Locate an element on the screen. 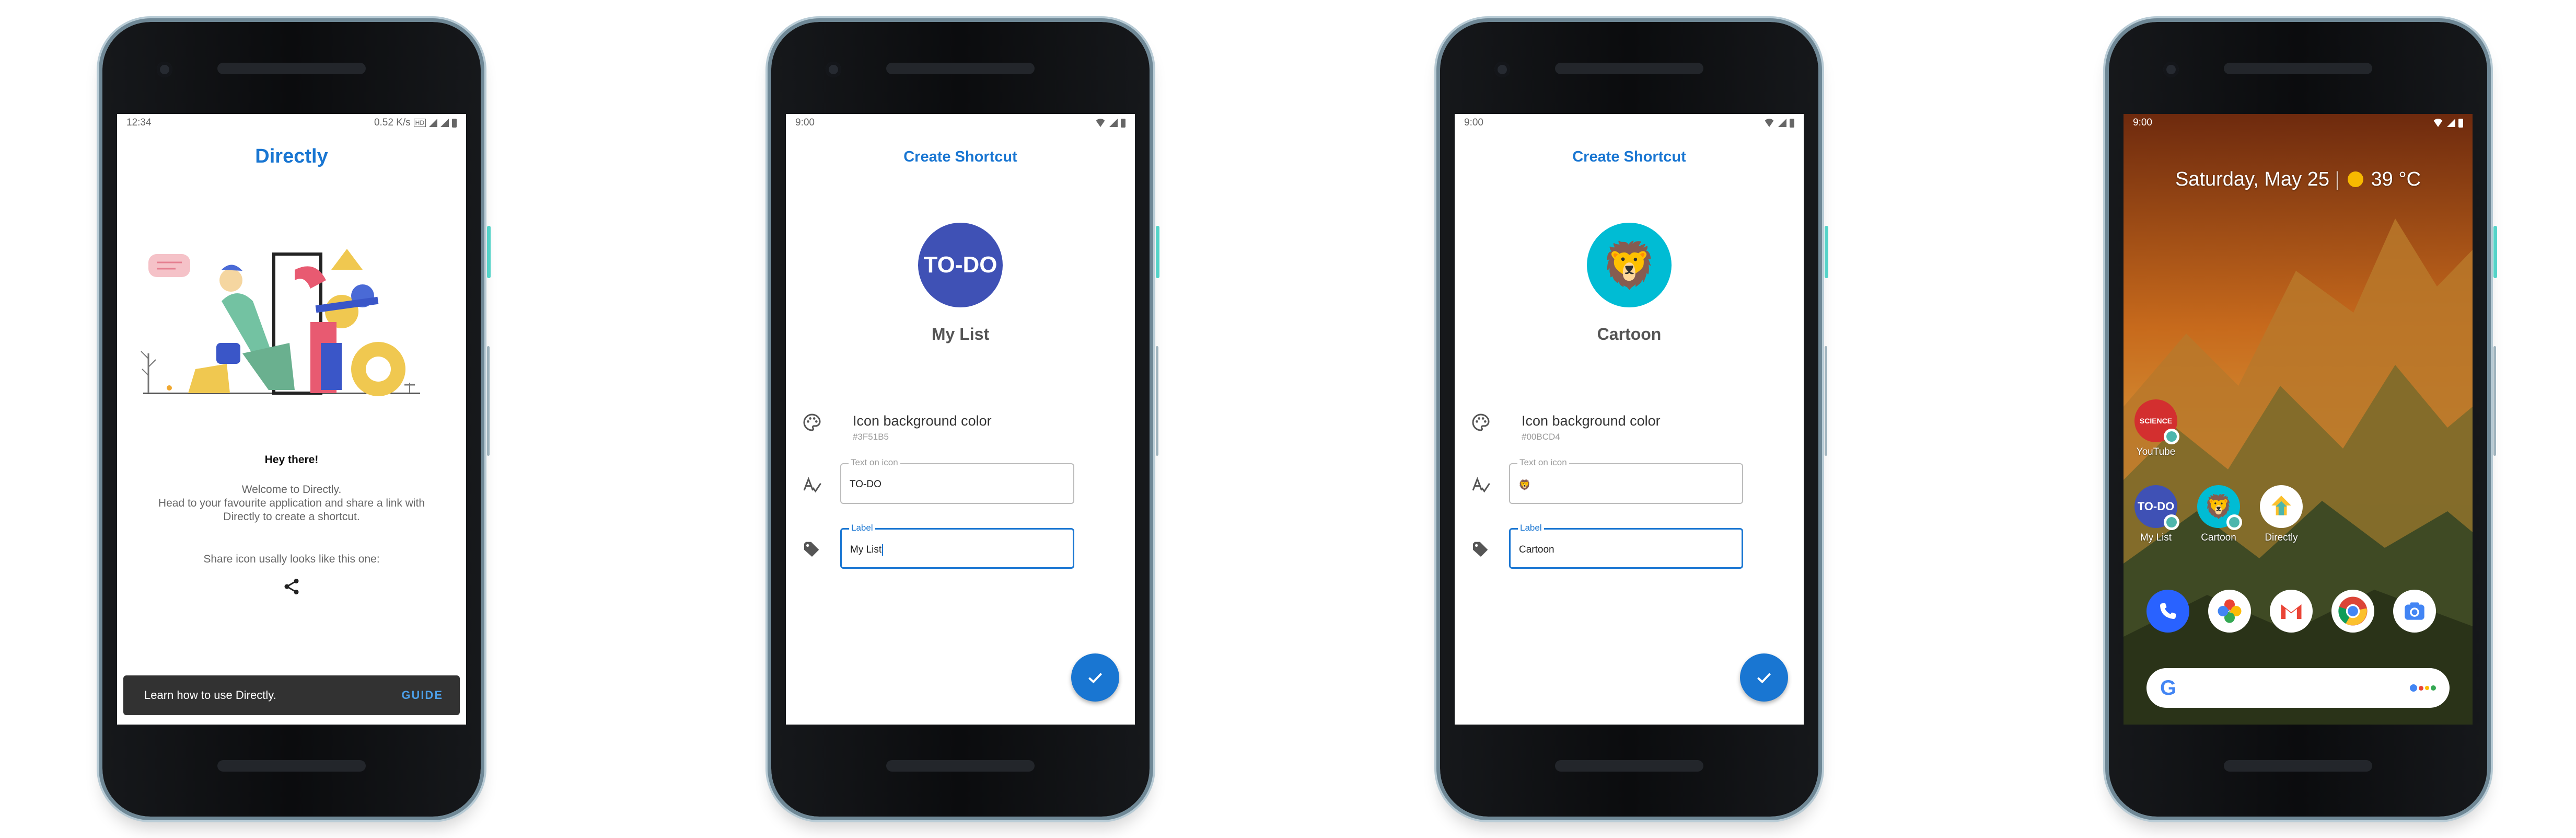 The height and width of the screenshot is (838, 2576). app-label: Directly is located at coordinates (2281, 537).